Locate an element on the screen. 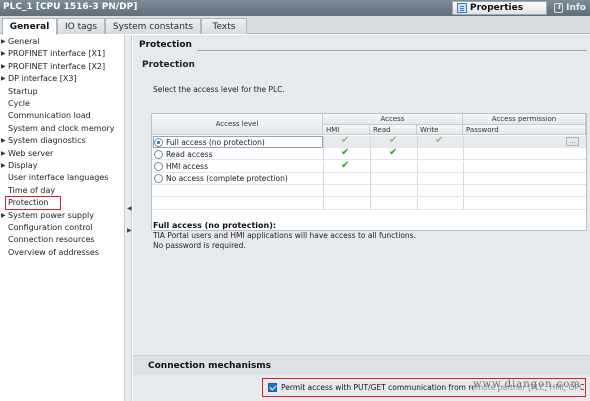  splitter: ◀ ▶ is located at coordinates (128, 218).